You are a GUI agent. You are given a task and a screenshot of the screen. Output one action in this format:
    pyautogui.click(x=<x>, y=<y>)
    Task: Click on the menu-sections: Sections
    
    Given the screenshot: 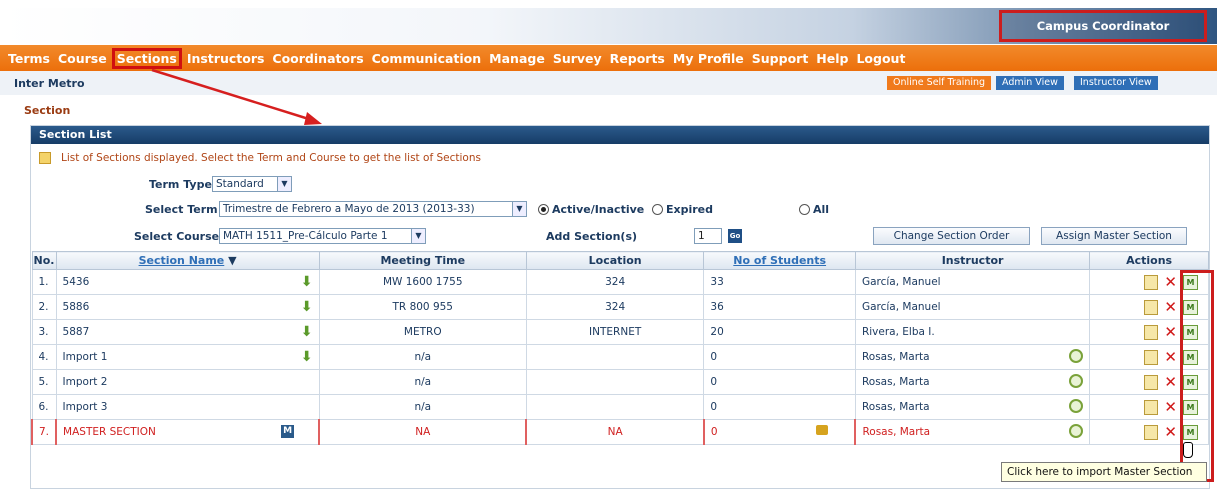 What is the action you would take?
    pyautogui.click(x=146, y=58)
    